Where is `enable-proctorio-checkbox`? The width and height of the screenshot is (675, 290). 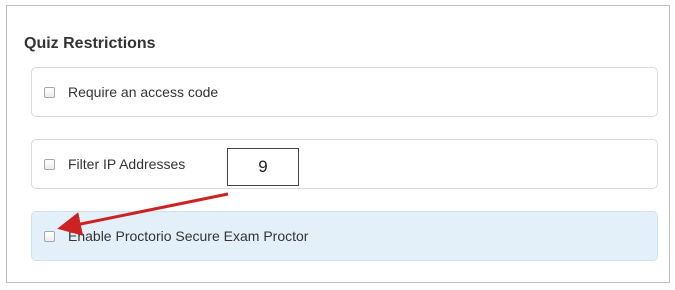 enable-proctorio-checkbox is located at coordinates (49, 236).